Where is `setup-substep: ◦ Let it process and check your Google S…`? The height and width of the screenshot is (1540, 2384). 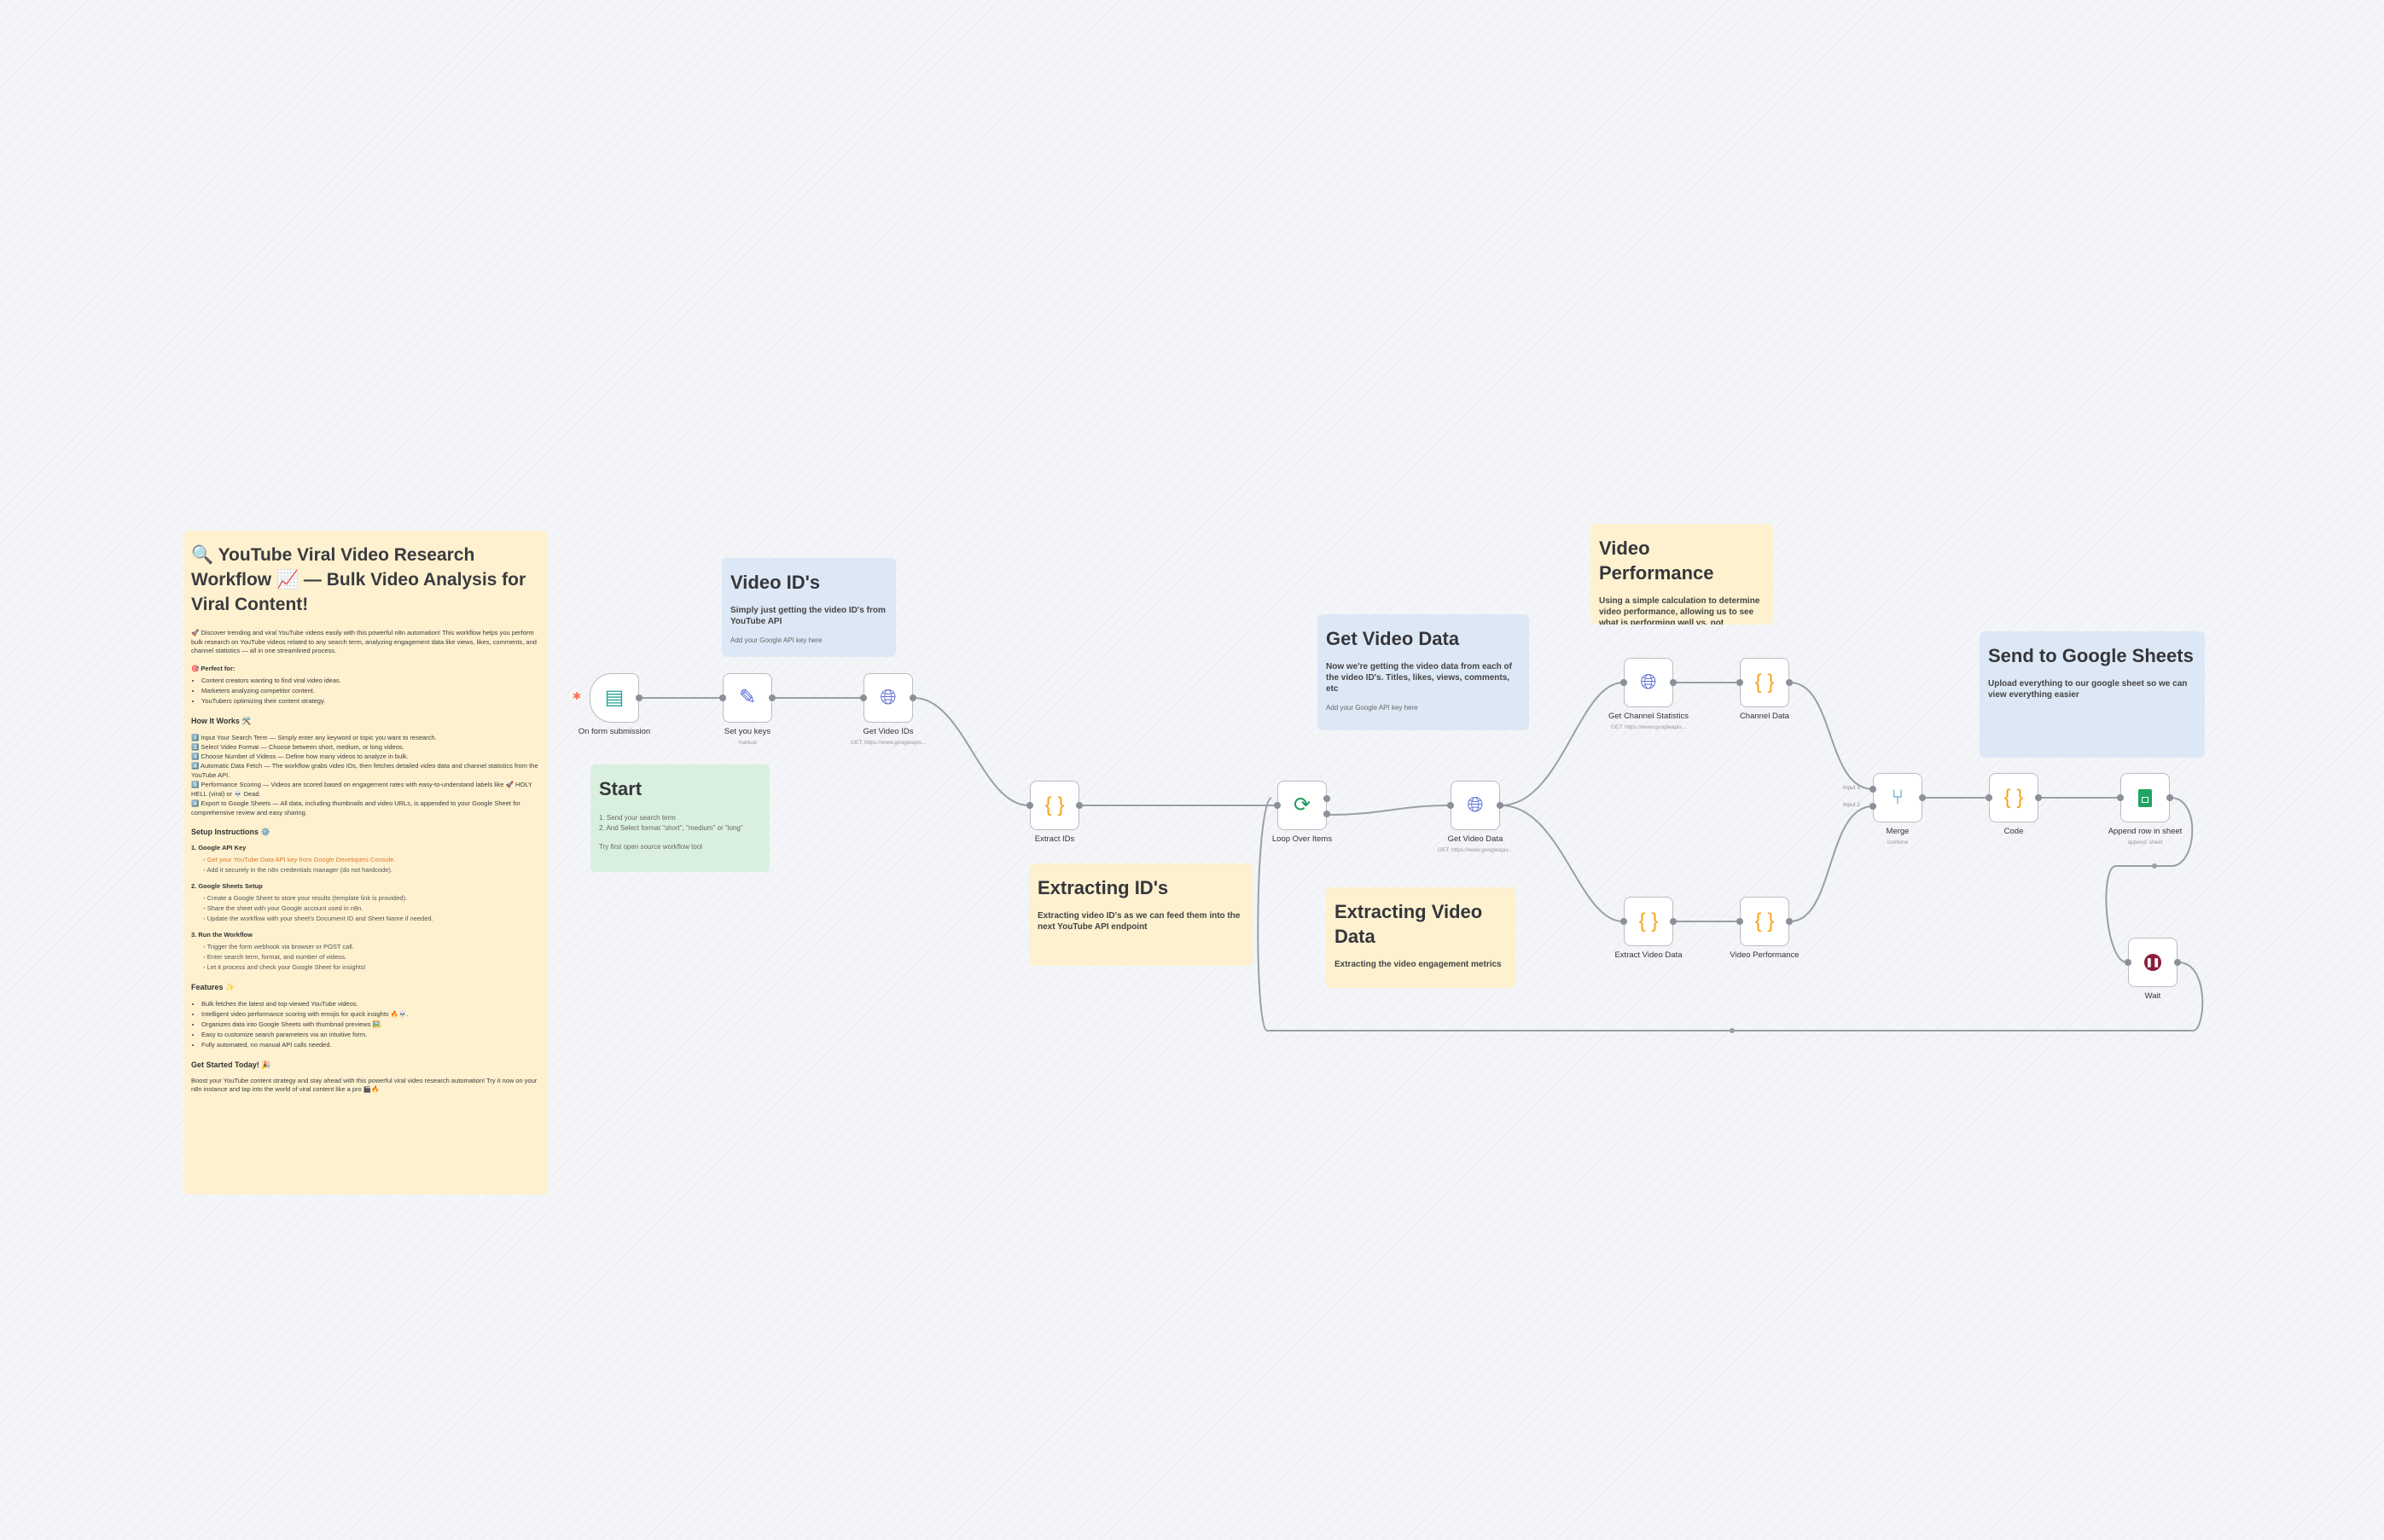 setup-substep: ◦ Let it process and check your Google S… is located at coordinates (284, 966).